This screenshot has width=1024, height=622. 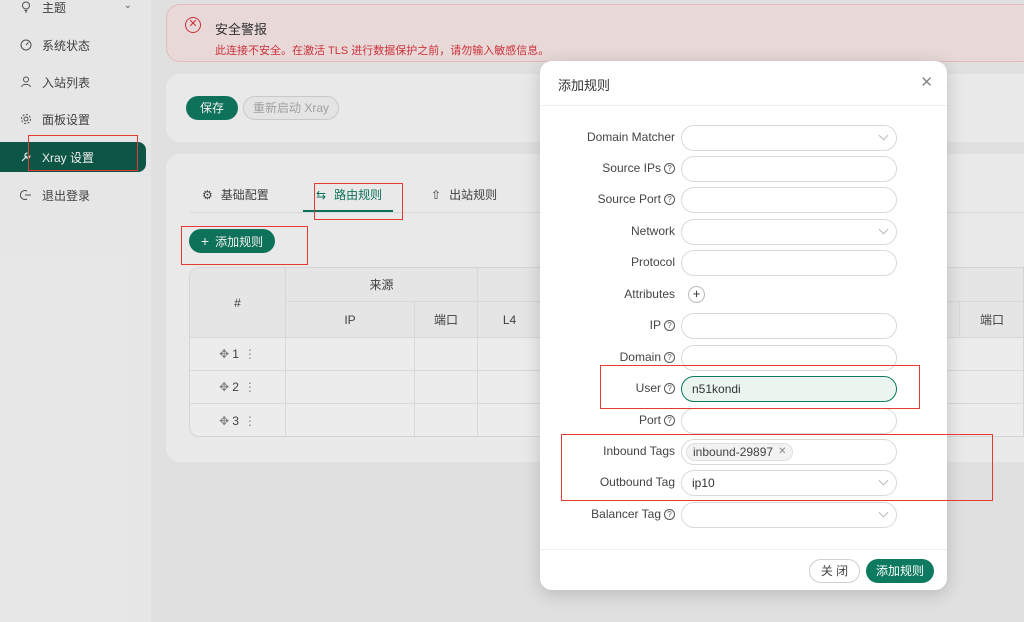 I want to click on field-domain-matcher: Domain Matcher, so click(x=743, y=138).